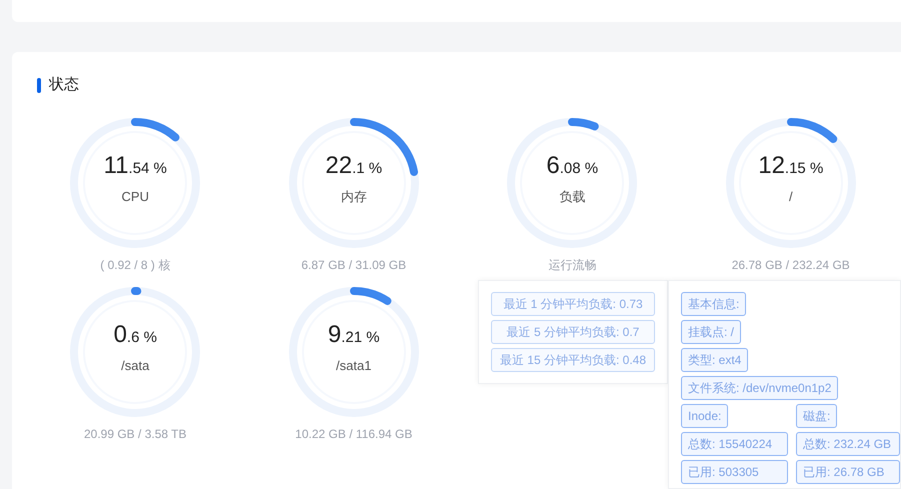  I want to click on gauge-caption: 运行流畅, so click(572, 265).